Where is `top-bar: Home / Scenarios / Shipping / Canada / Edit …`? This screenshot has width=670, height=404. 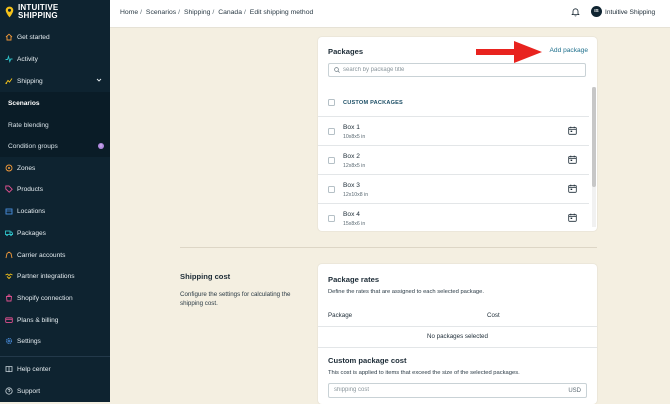
top-bar: Home / Scenarios / Shipping / Canada / Edit … is located at coordinates (390, 14).